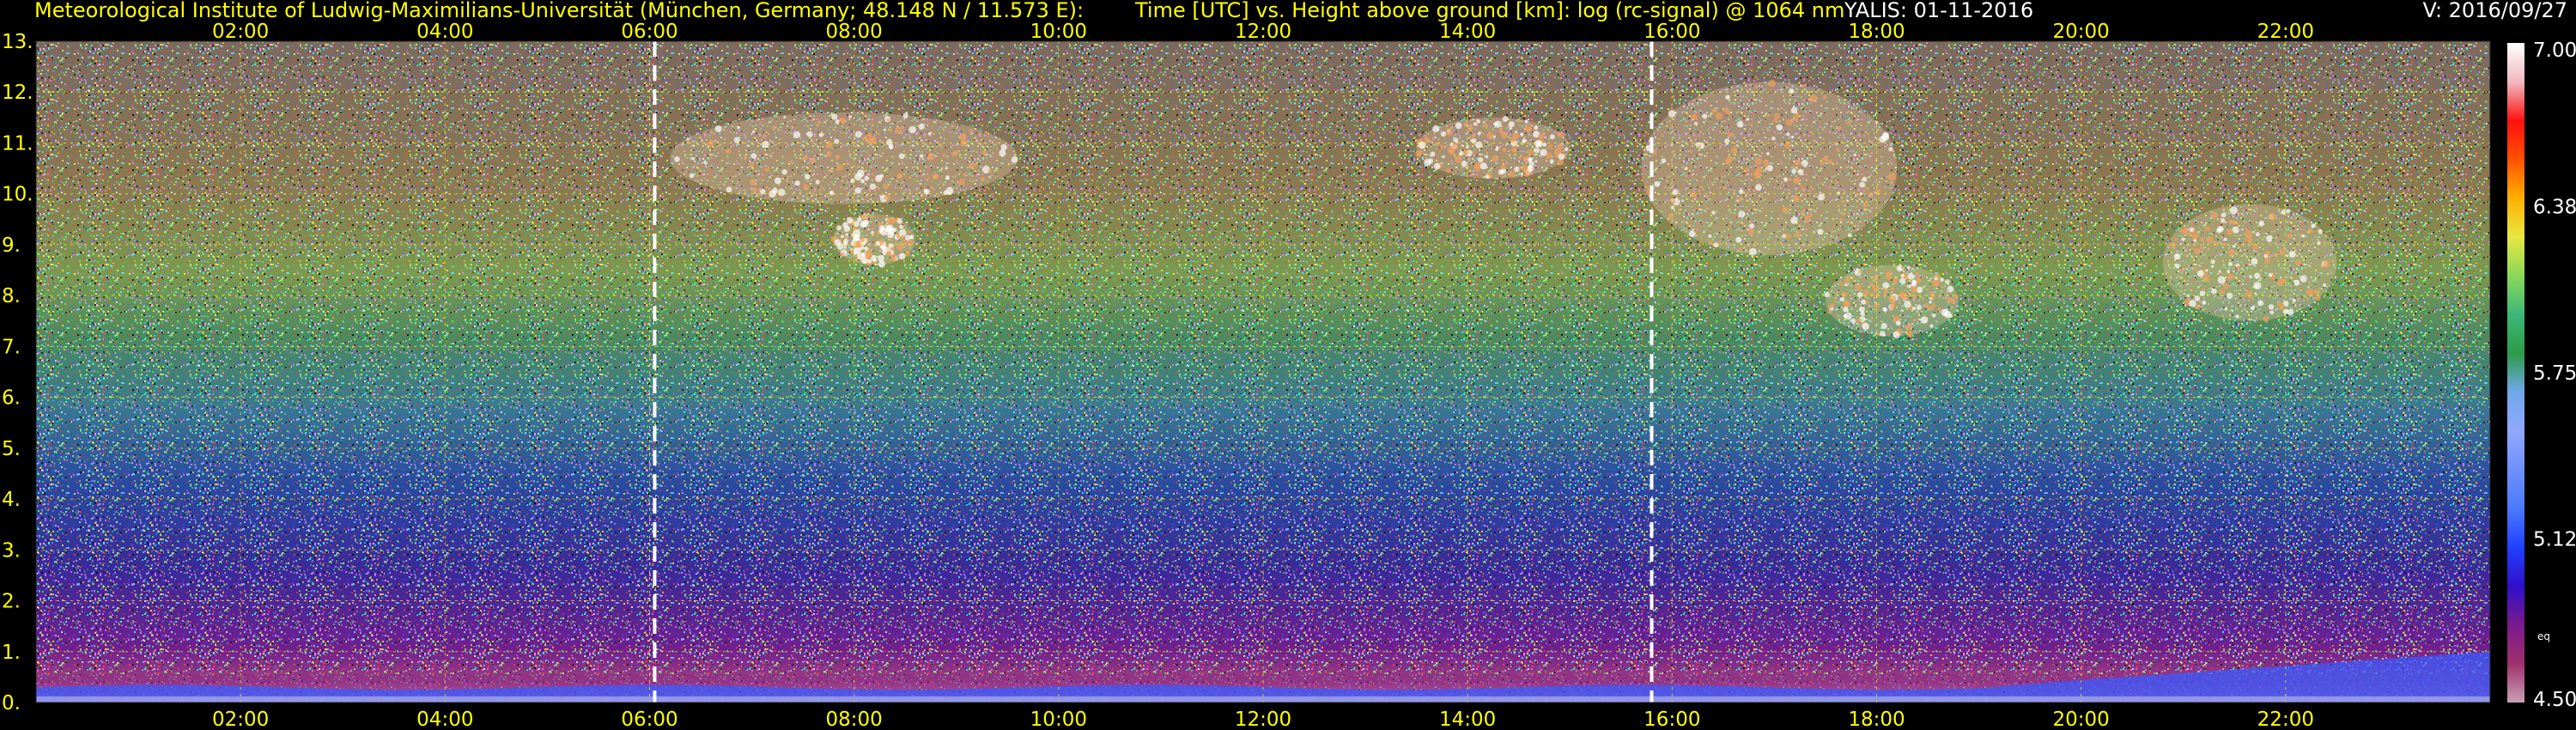  Describe the element at coordinates (1467, 719) in the screenshot. I see `x-tick-label-bottom: 14:00` at that location.